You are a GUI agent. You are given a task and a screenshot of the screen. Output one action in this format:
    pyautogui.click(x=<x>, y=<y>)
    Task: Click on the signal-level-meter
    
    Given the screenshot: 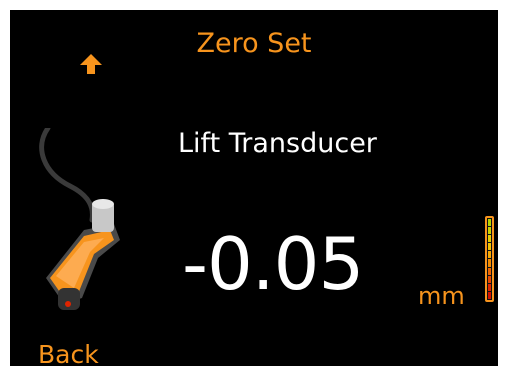 What is the action you would take?
    pyautogui.click(x=489, y=259)
    